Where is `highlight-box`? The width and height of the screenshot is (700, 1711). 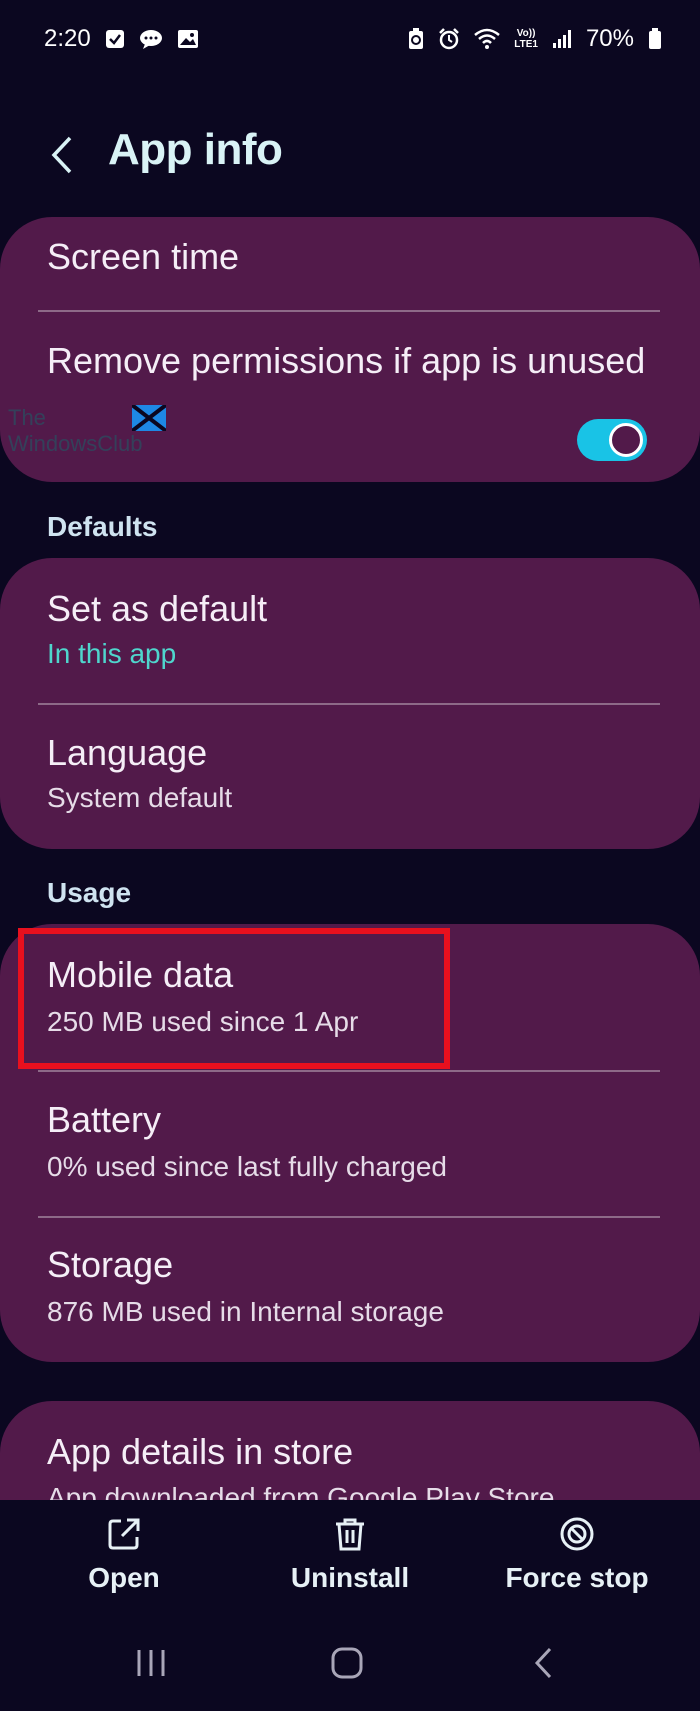
highlight-box is located at coordinates (234, 998).